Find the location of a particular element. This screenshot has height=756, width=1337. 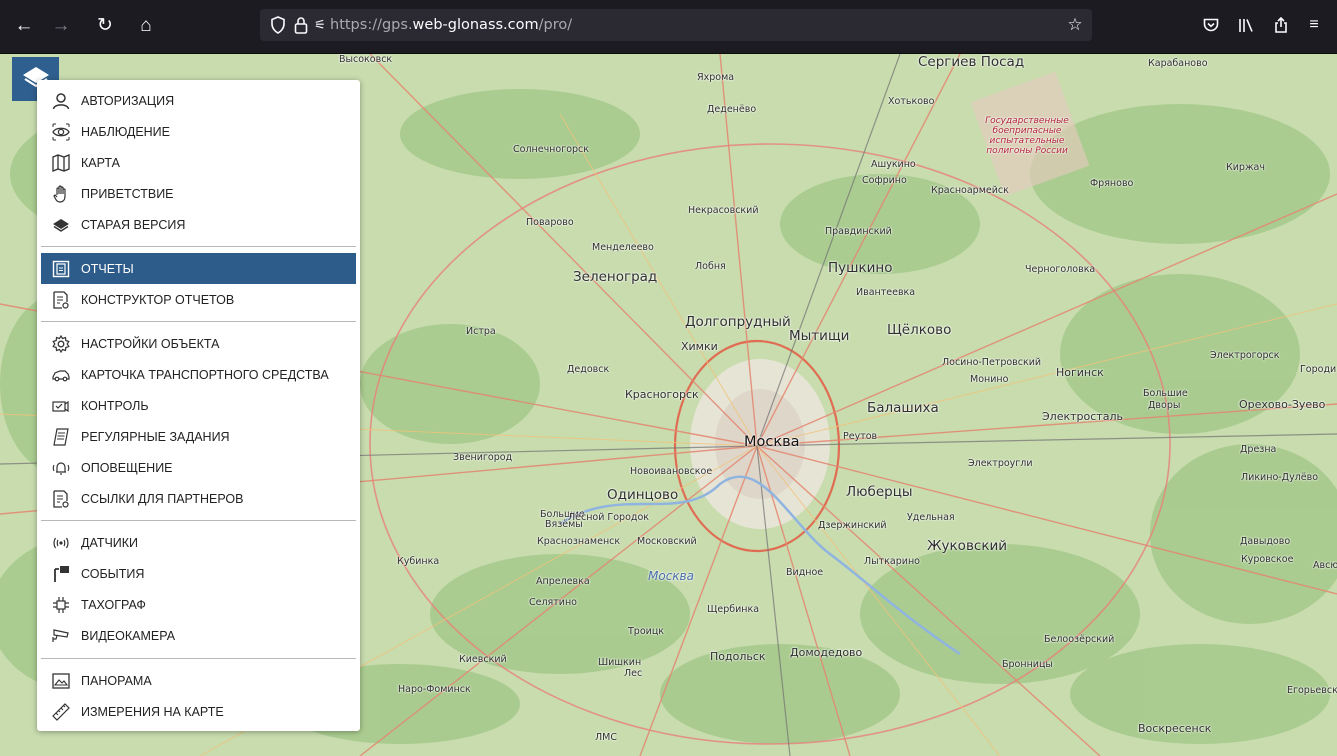

menu-item-object-settings: НАСТРОЙКИ ОБЪЕКТА is located at coordinates (198, 343).